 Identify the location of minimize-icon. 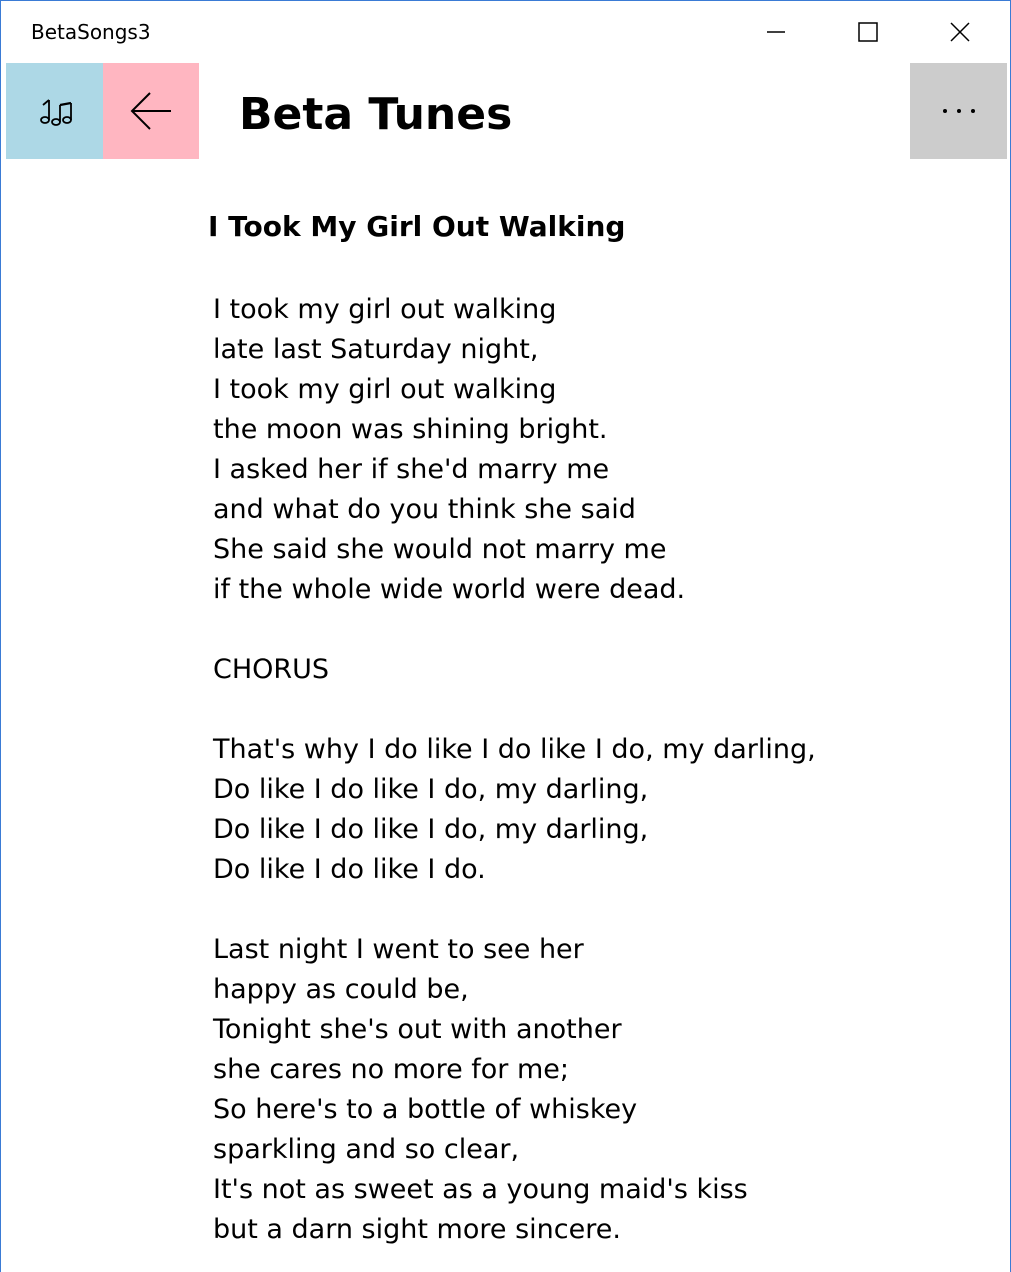
(776, 32).